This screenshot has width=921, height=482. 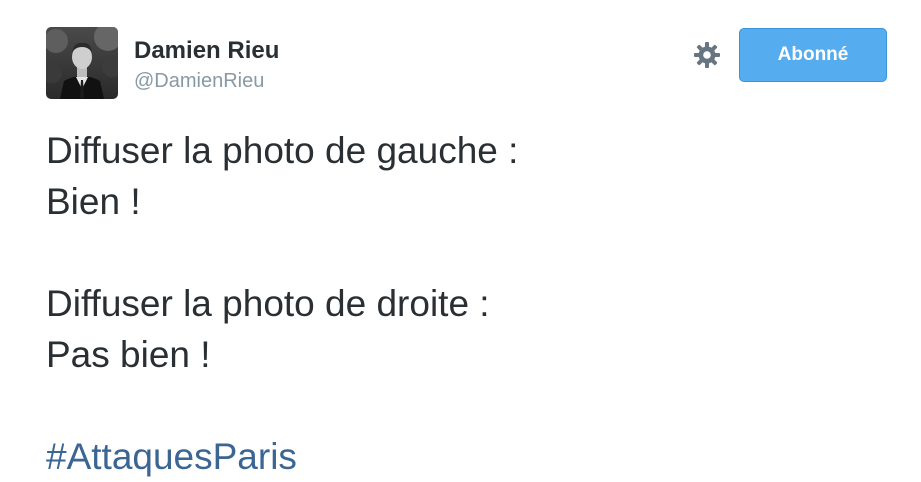 I want to click on gear-icon, so click(x=707, y=55).